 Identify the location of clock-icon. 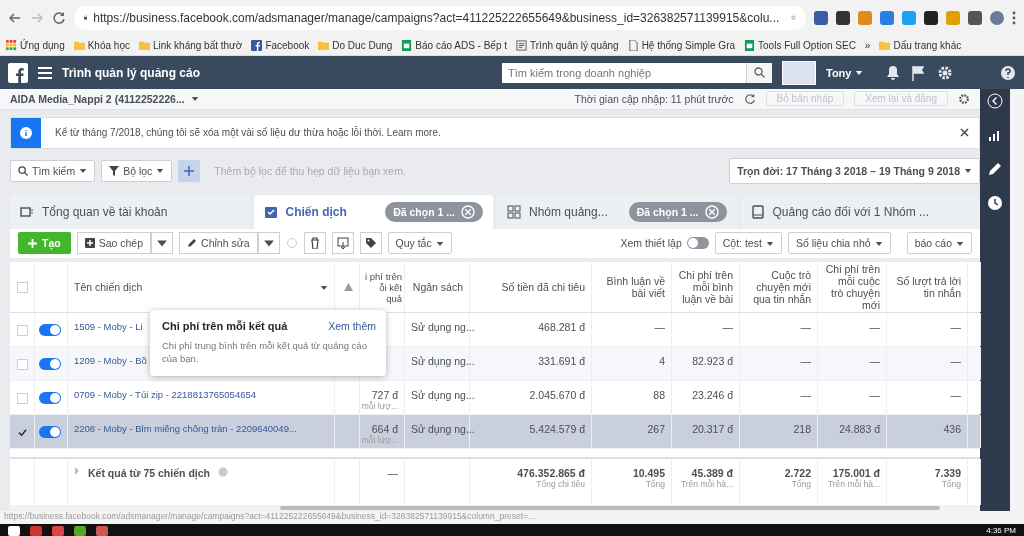
(995, 203).